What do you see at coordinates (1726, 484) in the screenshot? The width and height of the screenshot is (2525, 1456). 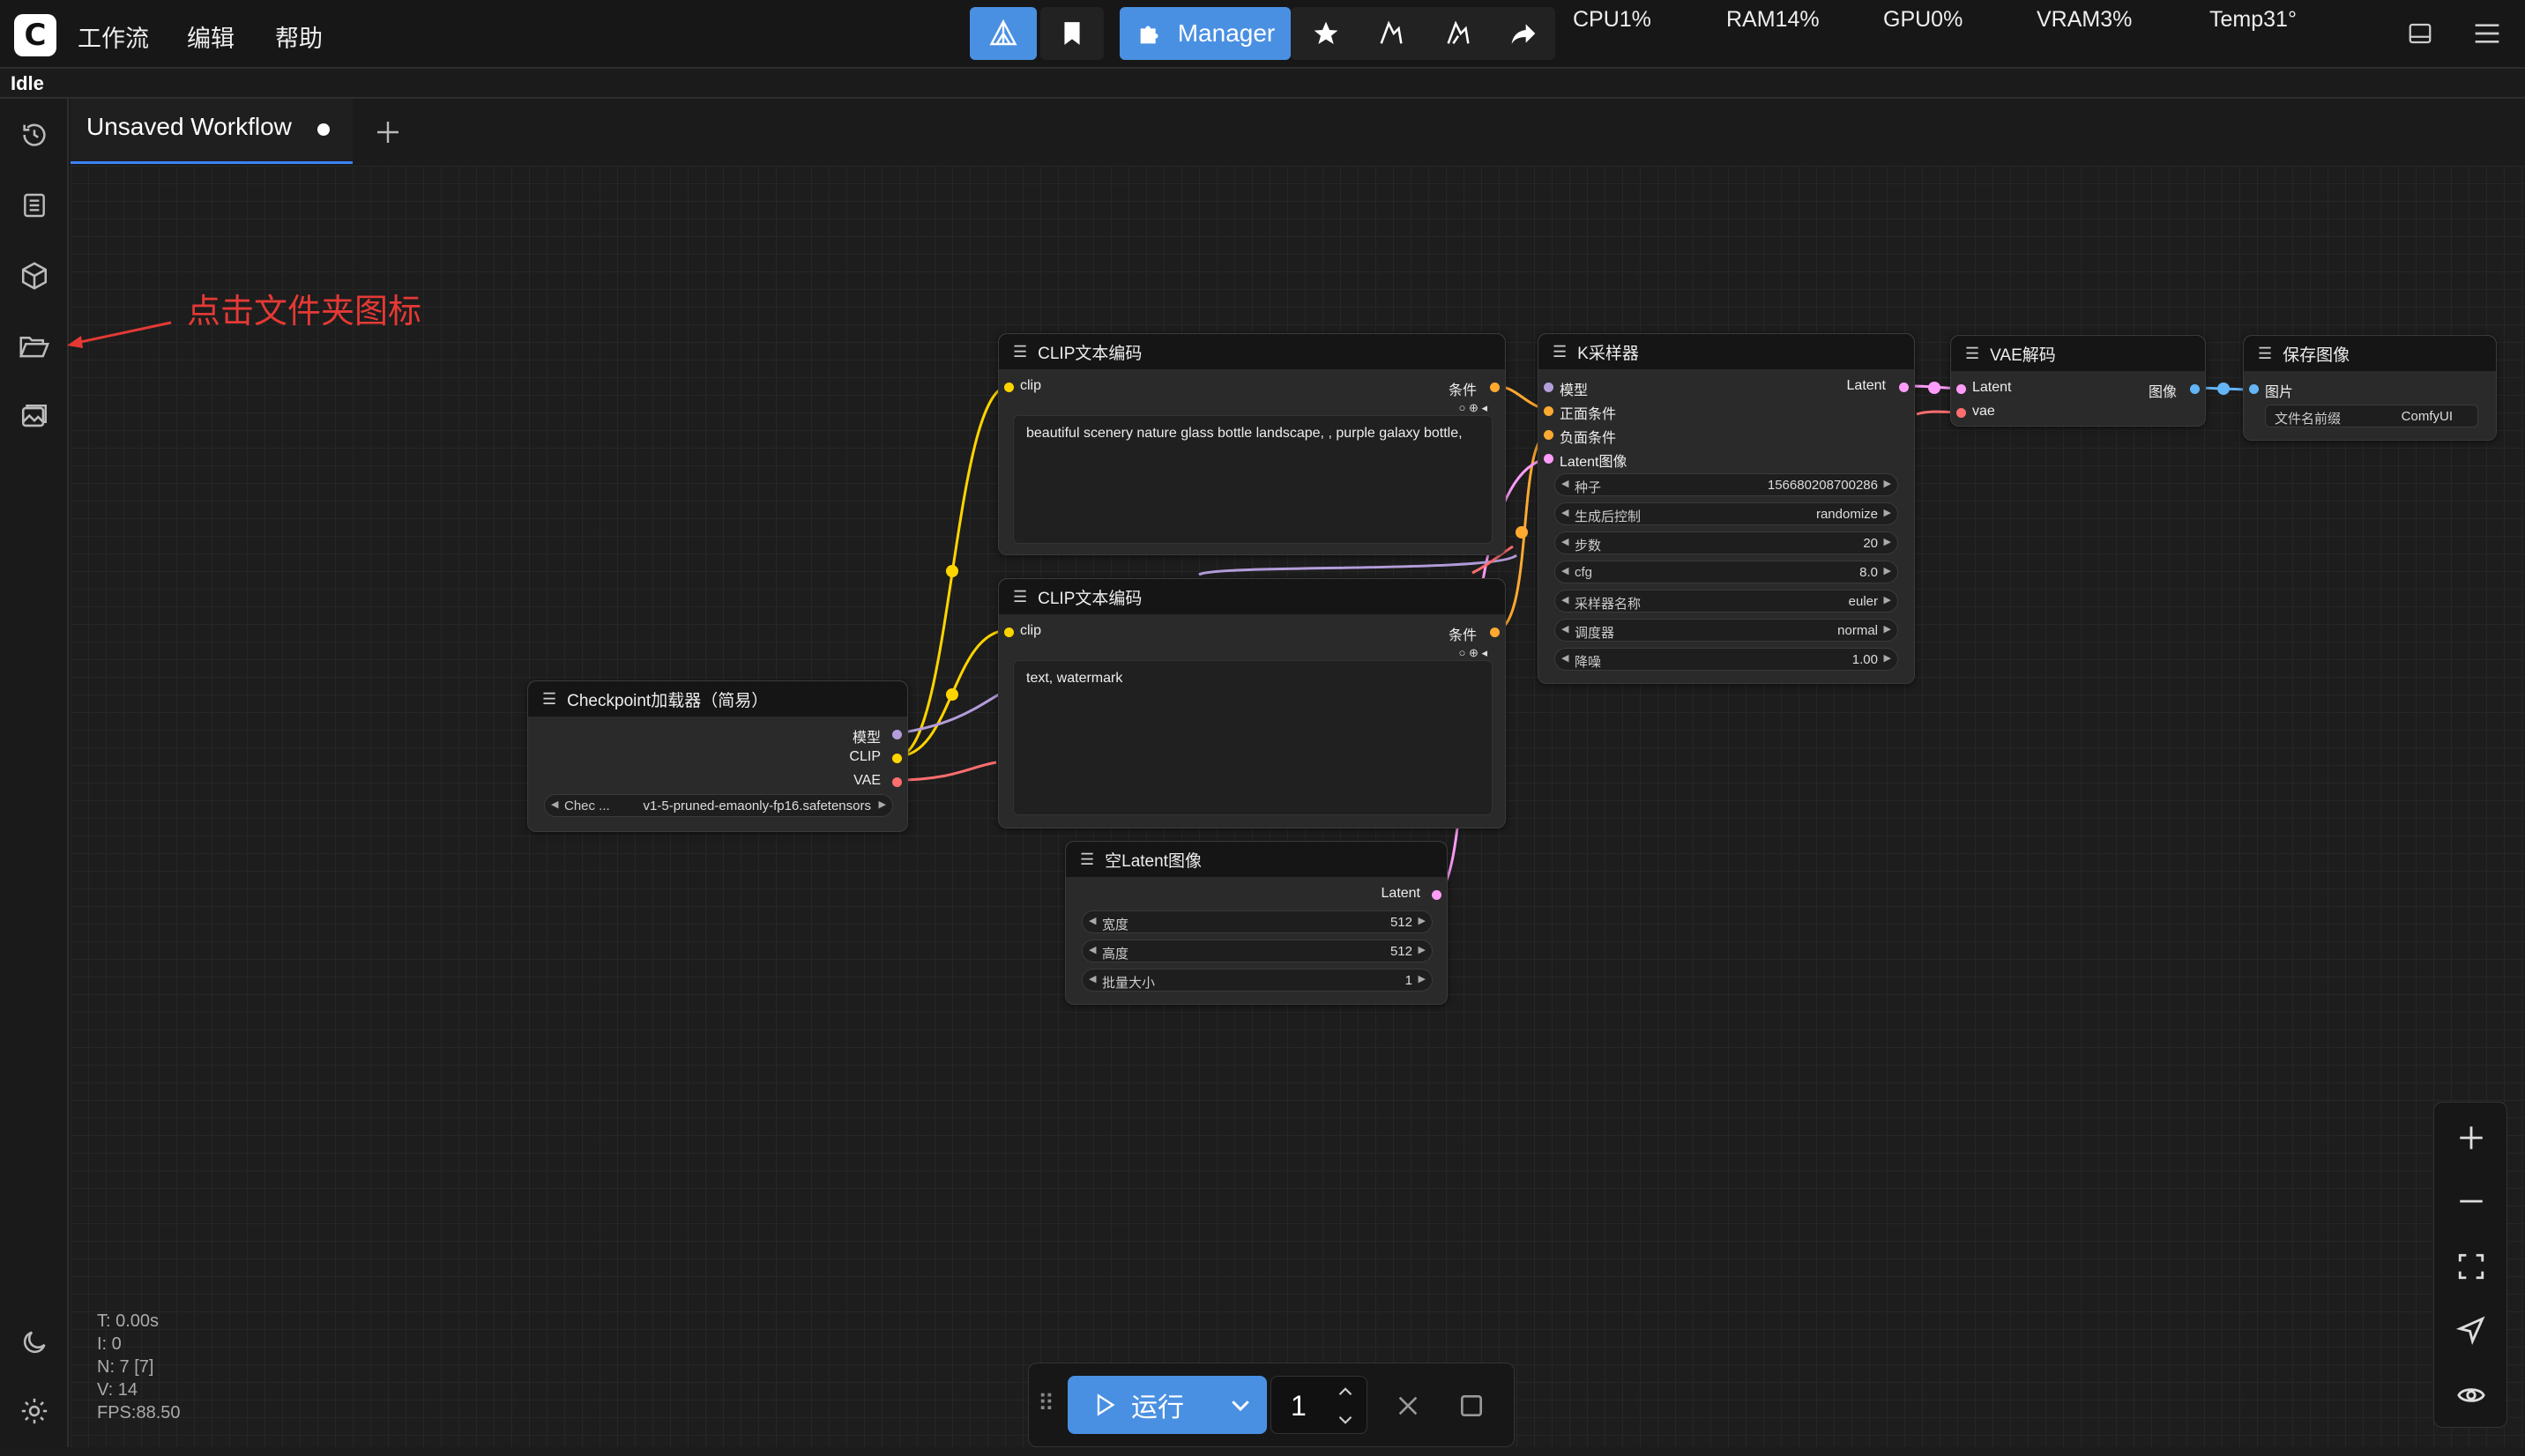 I see `widget-seed: ◀ 种子 156680208700286 ▶` at bounding box center [1726, 484].